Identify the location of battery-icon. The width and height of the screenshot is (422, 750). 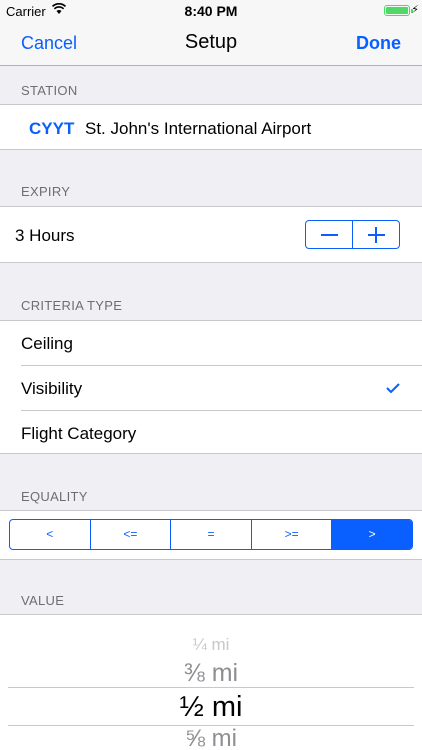
(398, 10).